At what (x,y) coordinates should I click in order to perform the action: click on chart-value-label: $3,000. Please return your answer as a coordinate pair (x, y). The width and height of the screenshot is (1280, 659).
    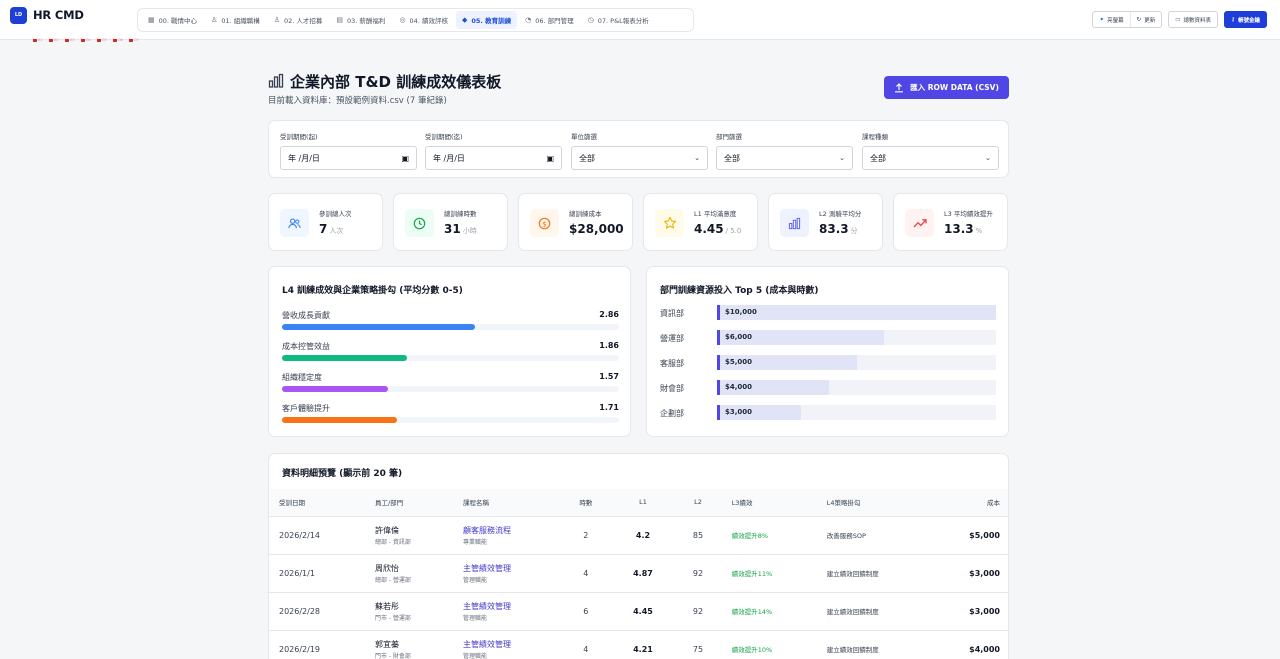
    Looking at the image, I should click on (739, 412).